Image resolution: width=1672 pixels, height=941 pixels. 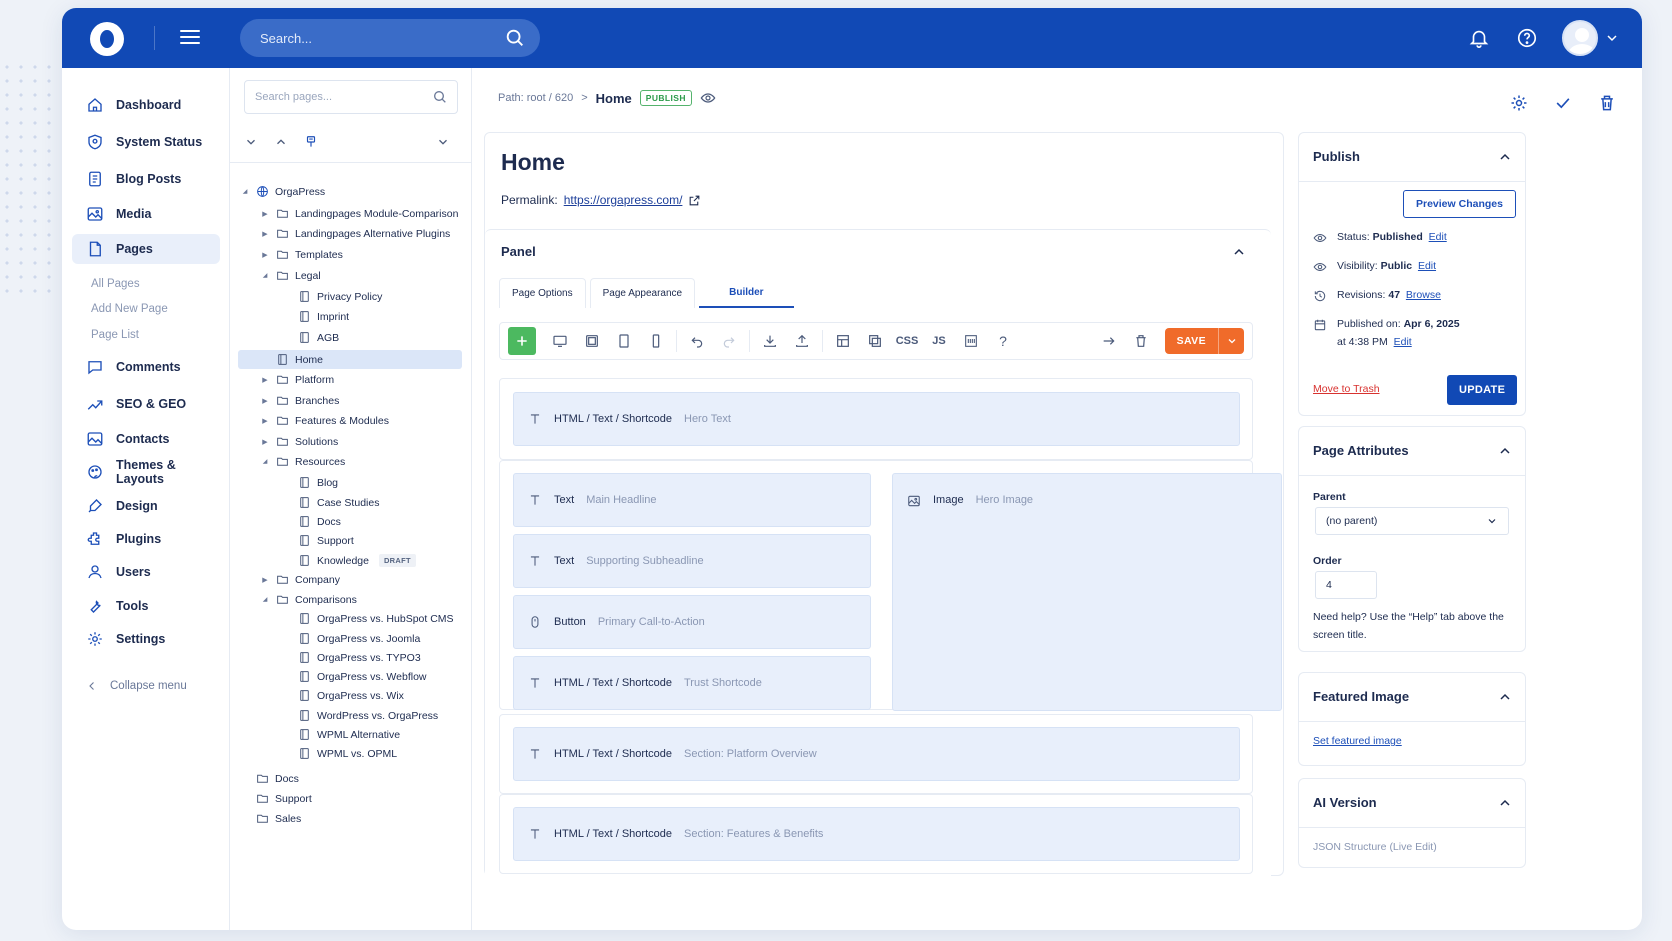 What do you see at coordinates (290, 275) in the screenshot?
I see `tree-node: ◢ Legal` at bounding box center [290, 275].